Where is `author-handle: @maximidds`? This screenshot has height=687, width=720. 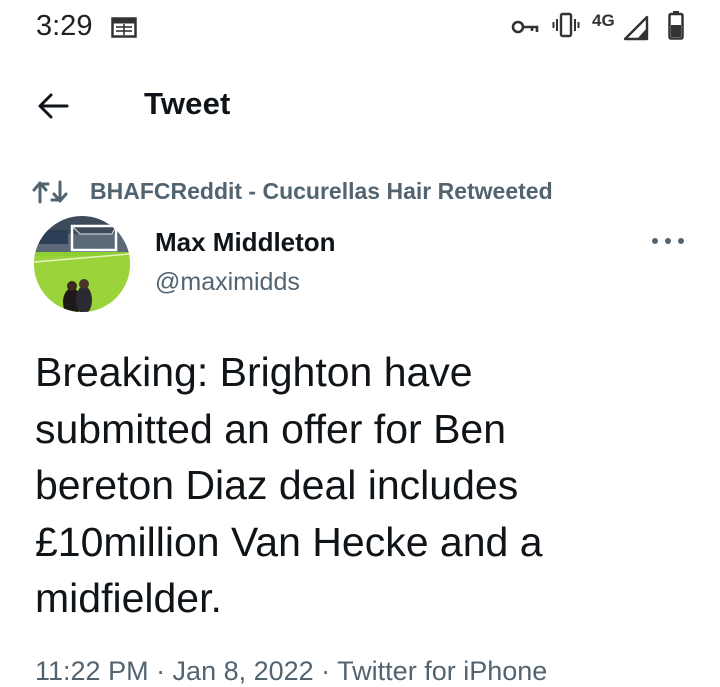 author-handle: @maximidds is located at coordinates (227, 282).